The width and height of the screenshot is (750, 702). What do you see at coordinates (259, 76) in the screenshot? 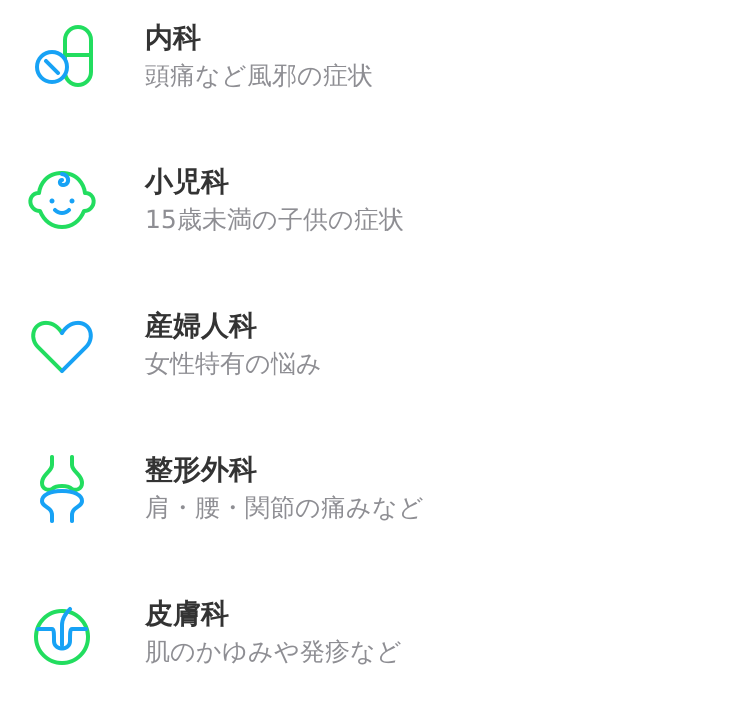
I see `department-description: 頭痛など風邪の症状` at bounding box center [259, 76].